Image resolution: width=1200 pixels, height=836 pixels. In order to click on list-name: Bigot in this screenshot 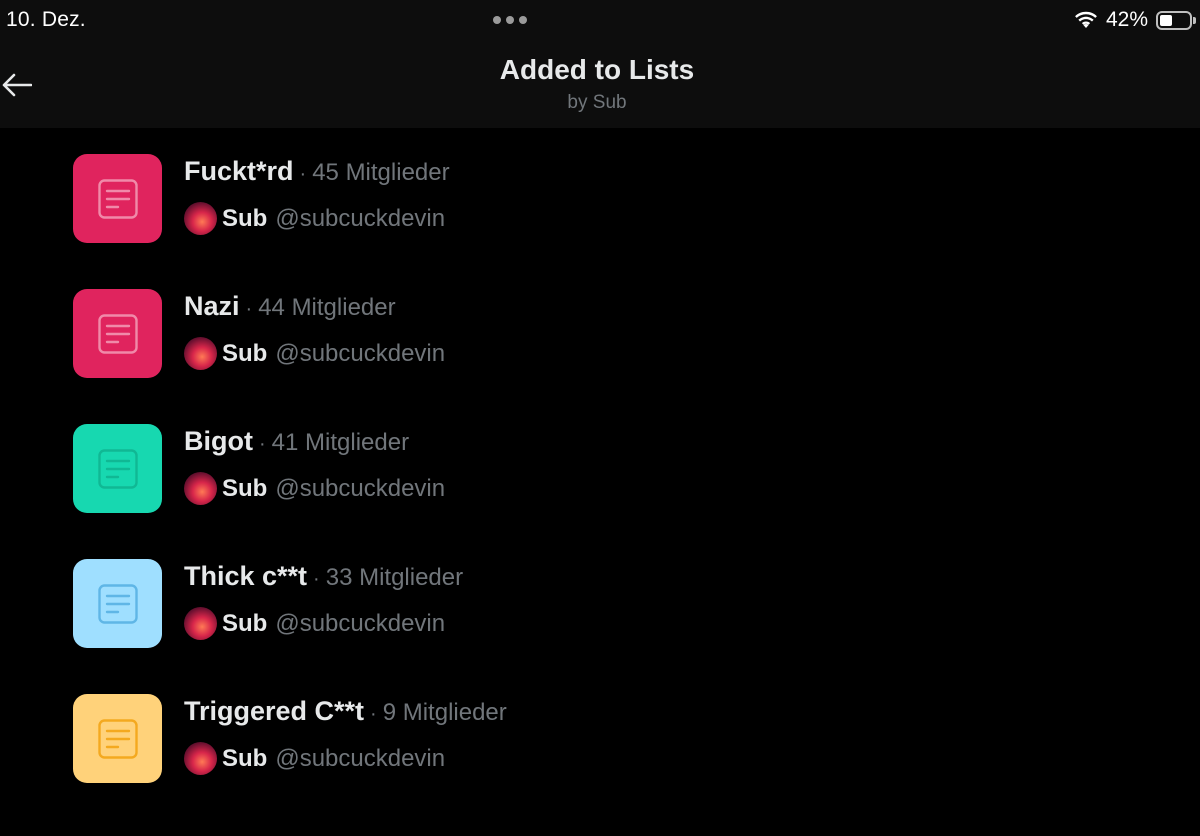, I will do `click(218, 441)`.